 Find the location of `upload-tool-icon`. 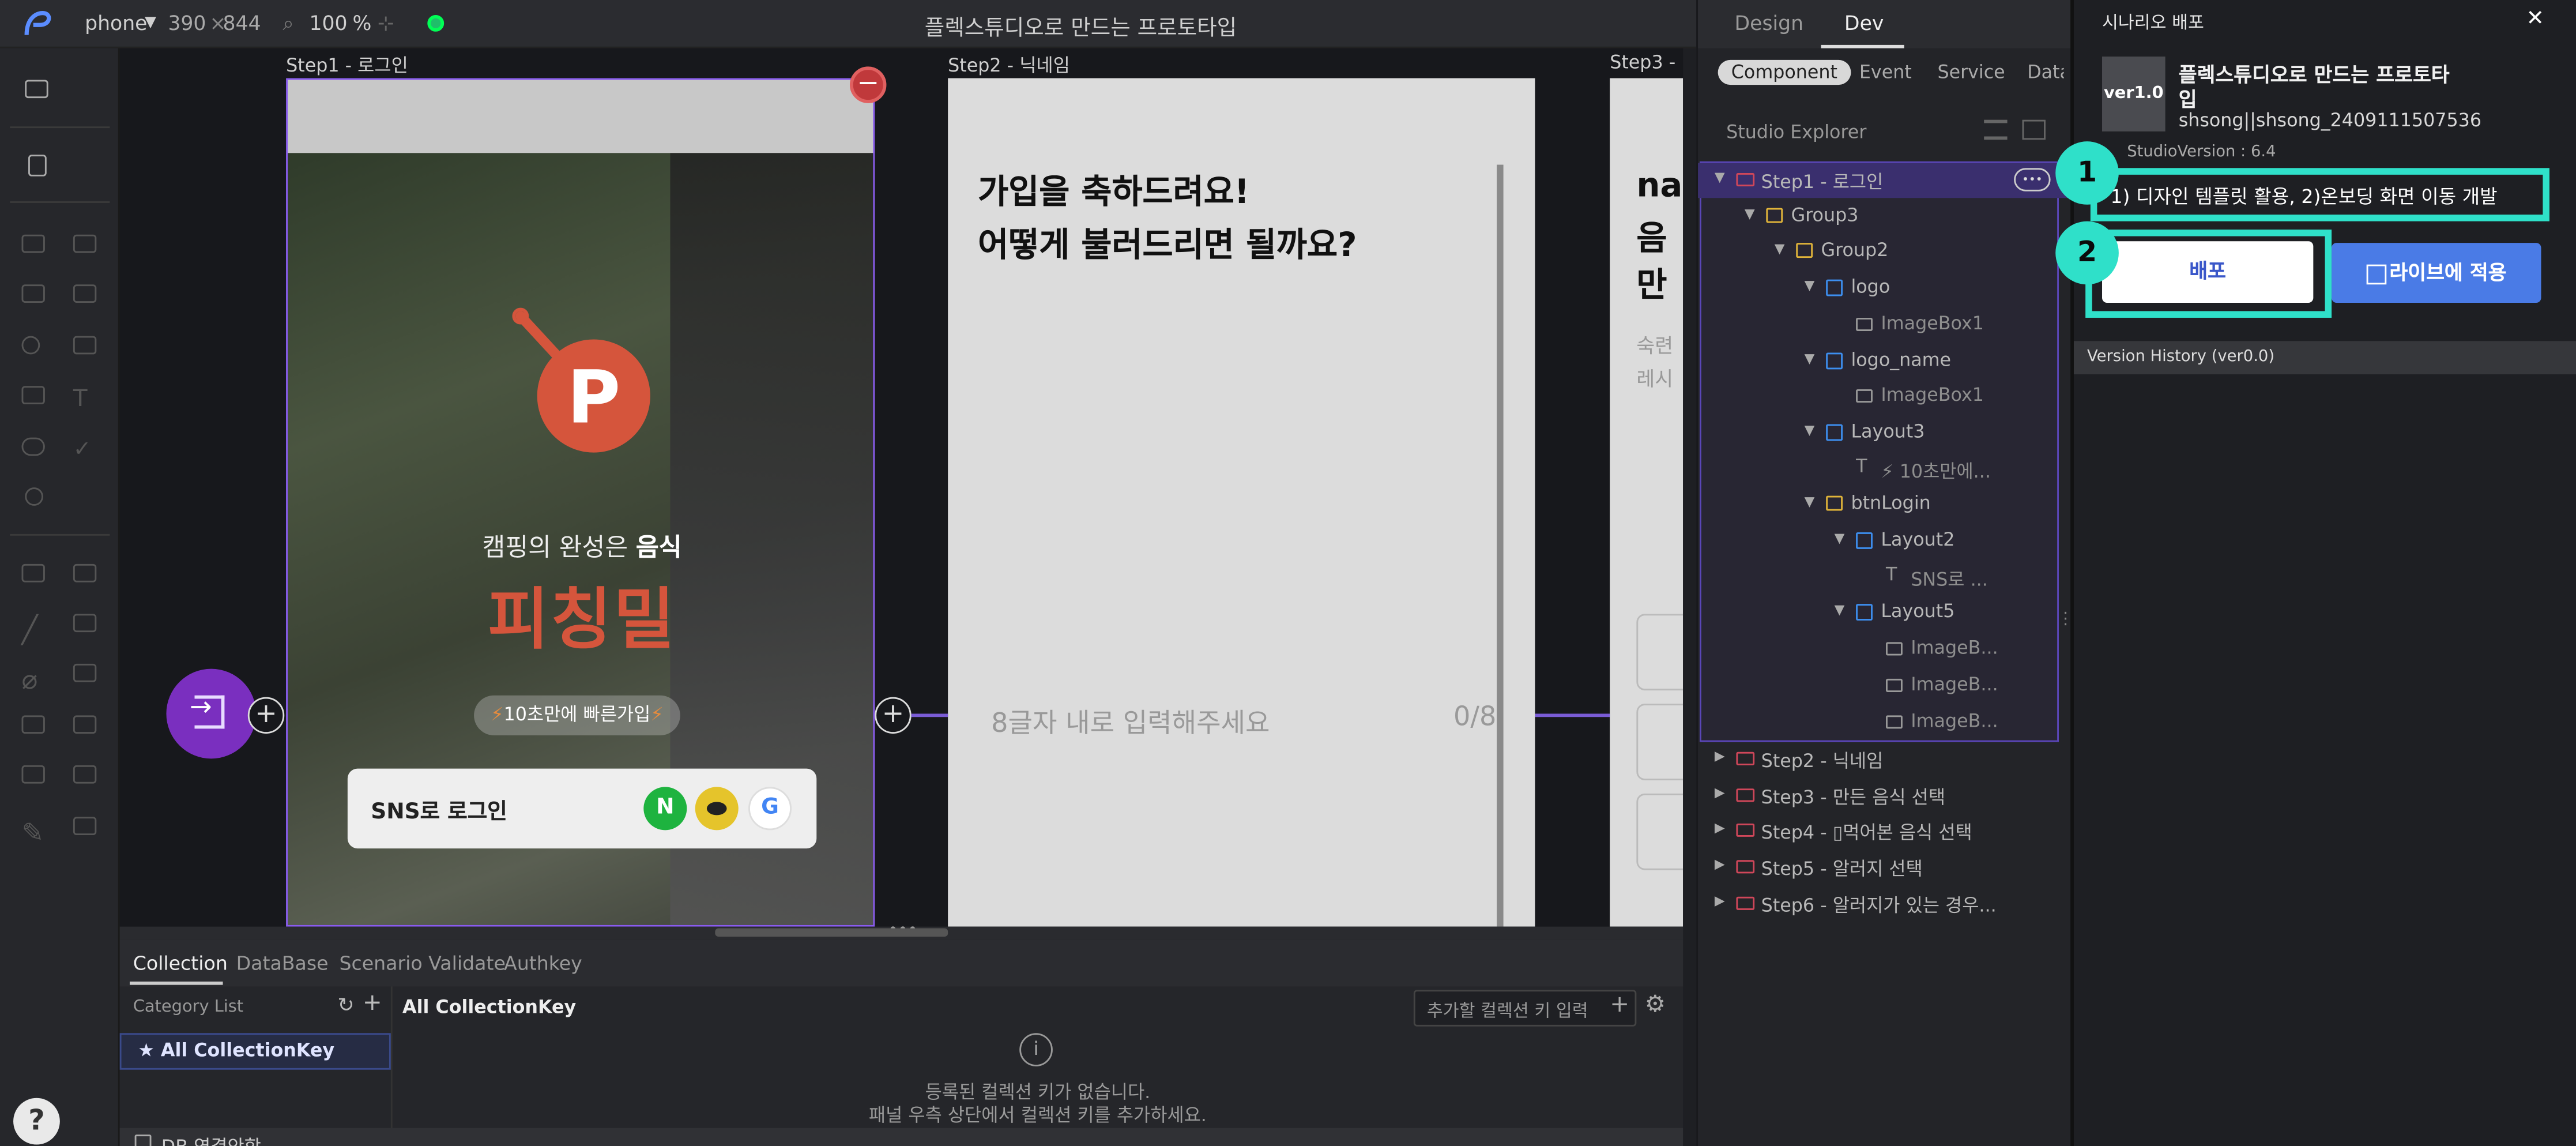

upload-tool-icon is located at coordinates (85, 573).